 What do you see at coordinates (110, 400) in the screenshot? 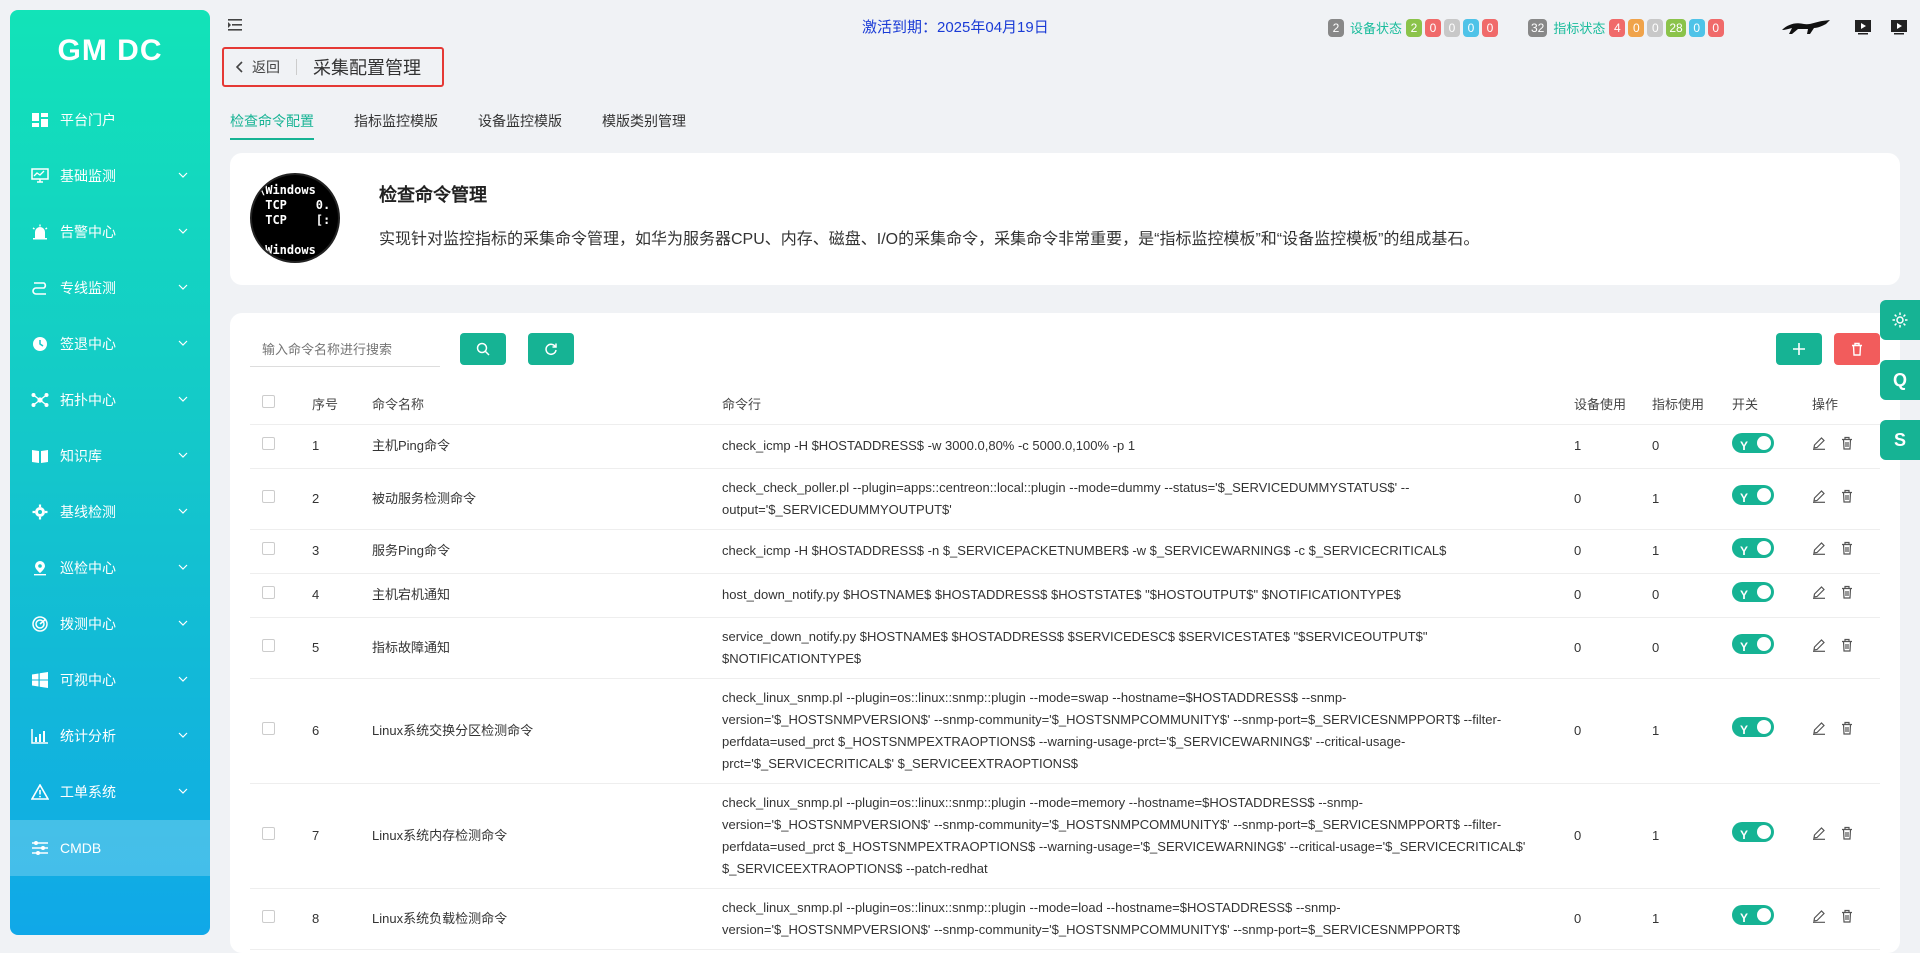
I see `sidebar-item-5: 拓扑中心` at bounding box center [110, 400].